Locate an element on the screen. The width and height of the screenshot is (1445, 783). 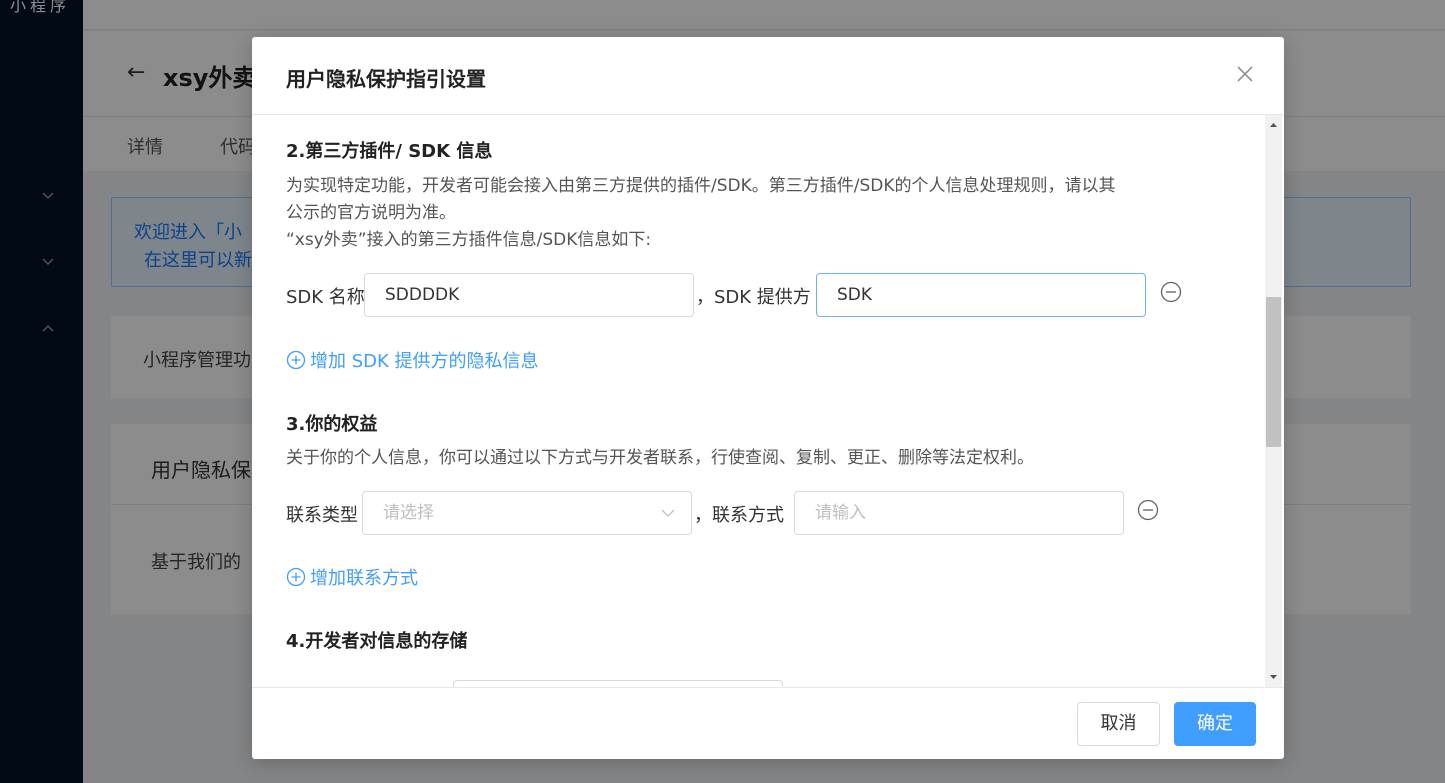
contact-type-select: 请选择 is located at coordinates (527, 513).